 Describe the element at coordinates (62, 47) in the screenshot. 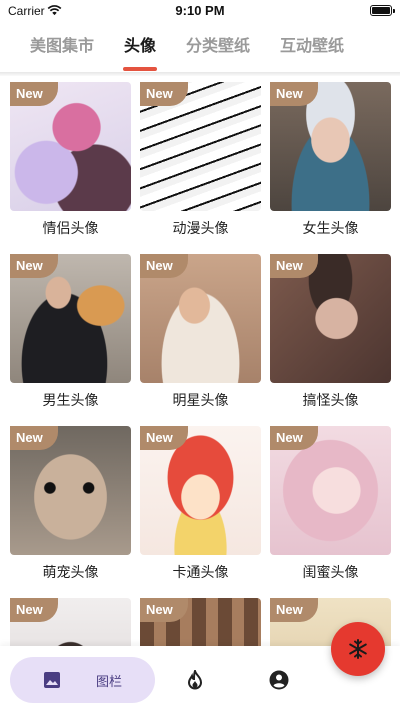

I see `tab-market: 美图集市` at that location.